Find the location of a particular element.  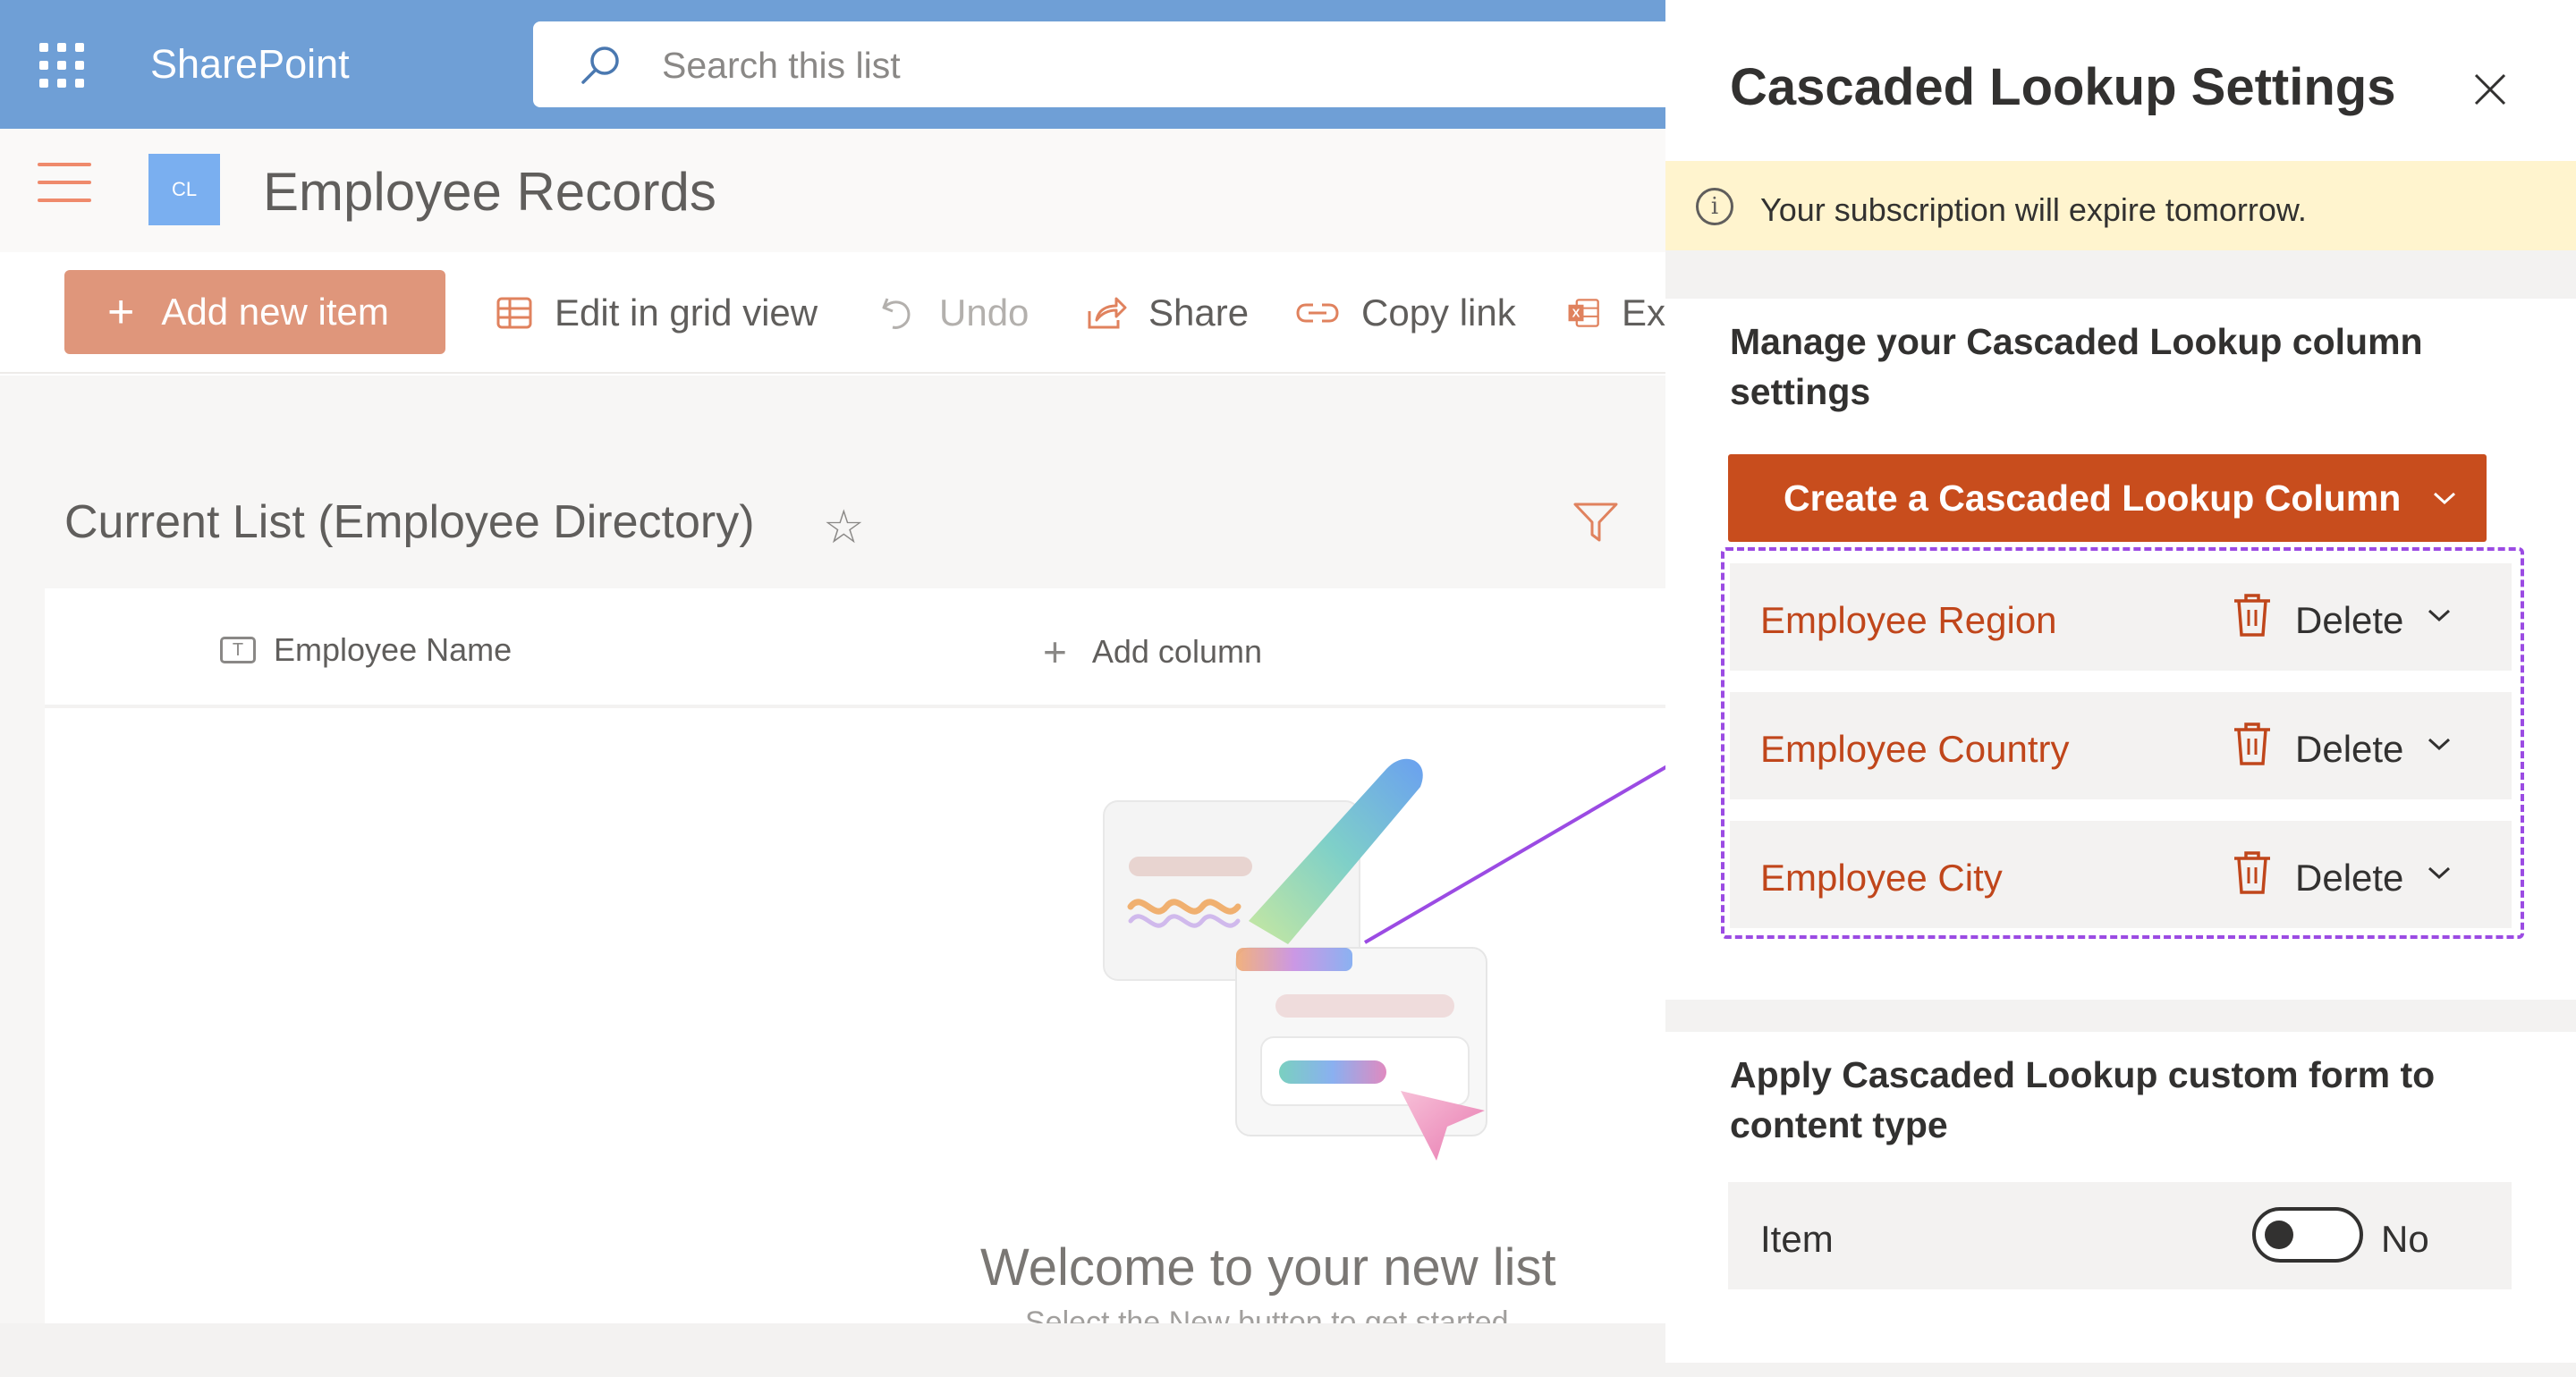

grid-icon is located at coordinates (514, 313).